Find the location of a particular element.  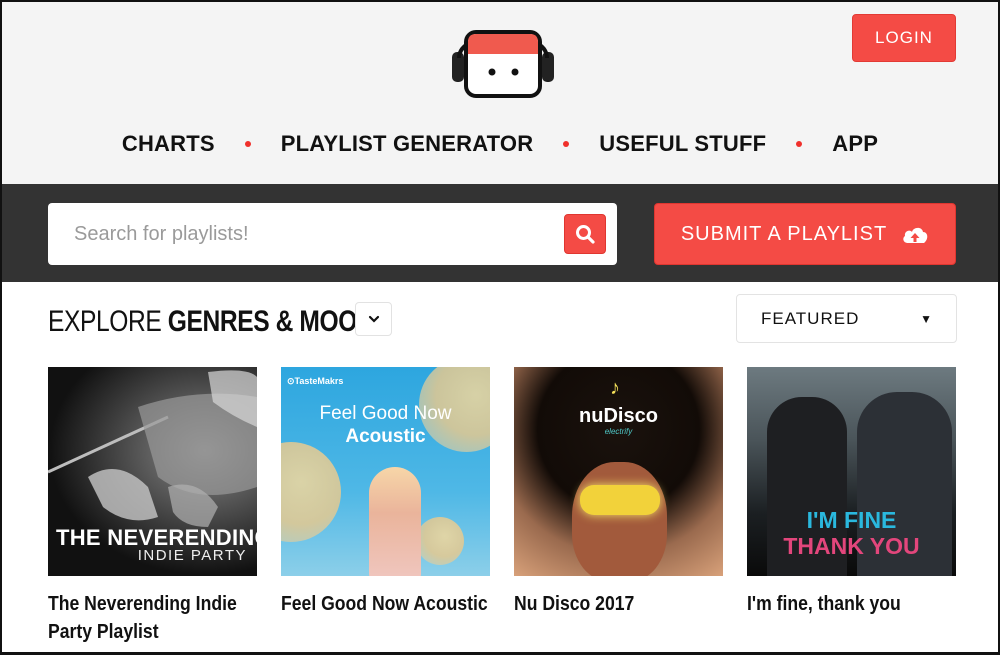

explore-heading: EXPLORE GENRES & MOODS is located at coordinates (256, 322).